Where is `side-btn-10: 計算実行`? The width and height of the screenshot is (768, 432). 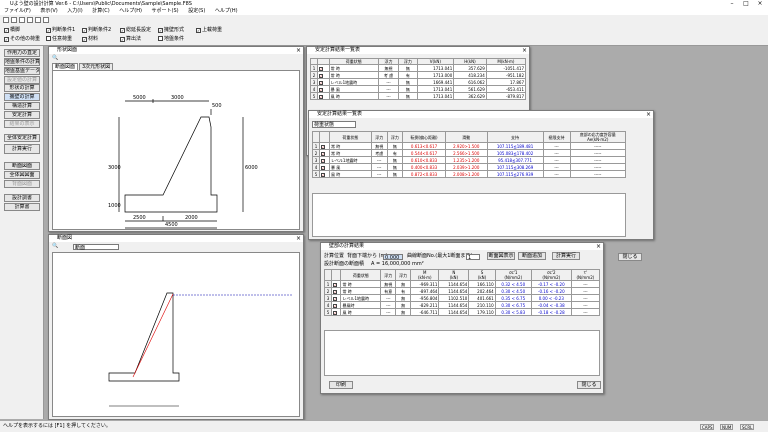 side-btn-10: 計算実行 is located at coordinates (22, 149).